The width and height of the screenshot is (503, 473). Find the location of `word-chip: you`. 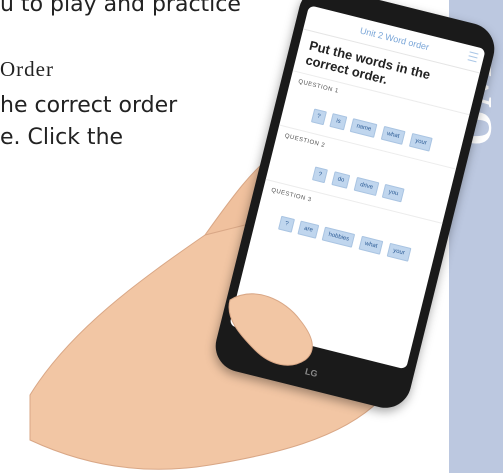

word-chip: you is located at coordinates (393, 193).